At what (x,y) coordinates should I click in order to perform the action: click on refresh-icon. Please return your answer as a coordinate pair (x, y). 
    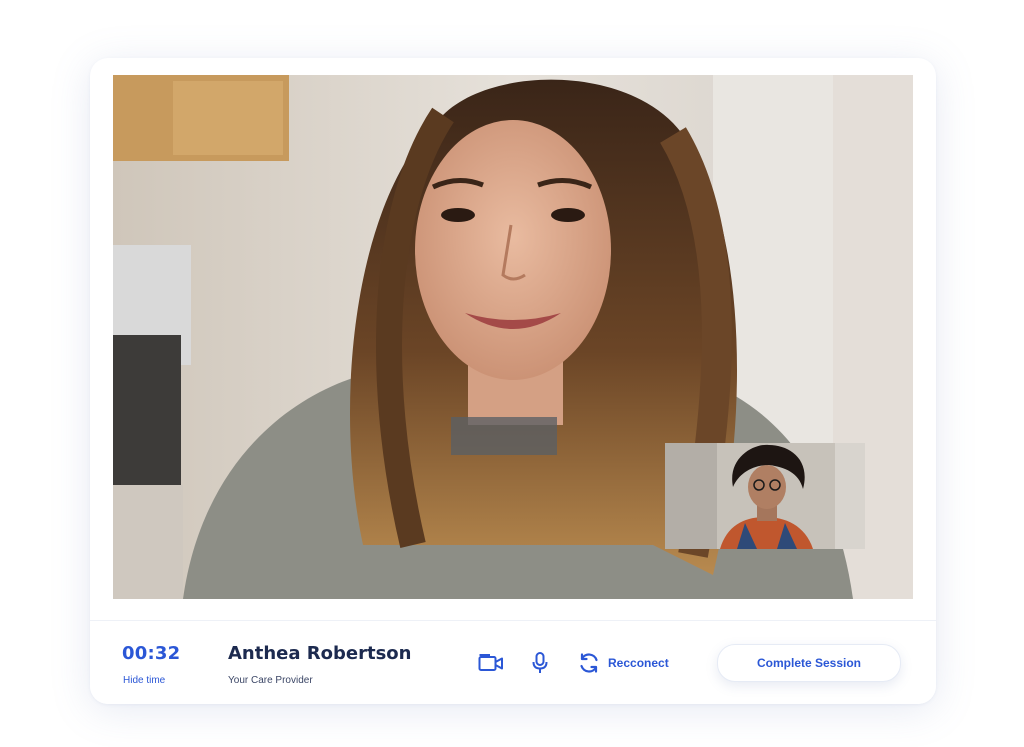
    Looking at the image, I should click on (589, 663).